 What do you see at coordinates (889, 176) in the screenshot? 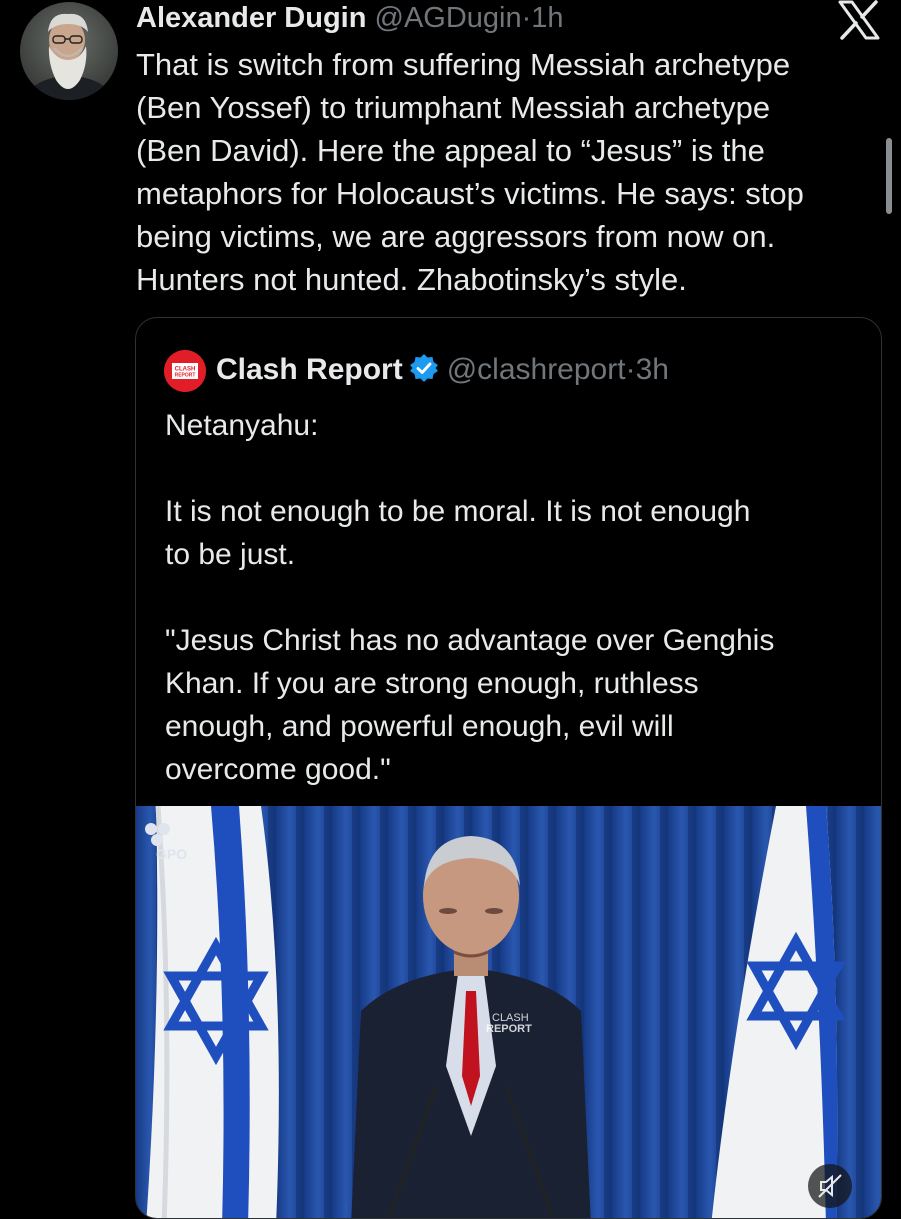
I see `scrollbar-thumb` at bounding box center [889, 176].